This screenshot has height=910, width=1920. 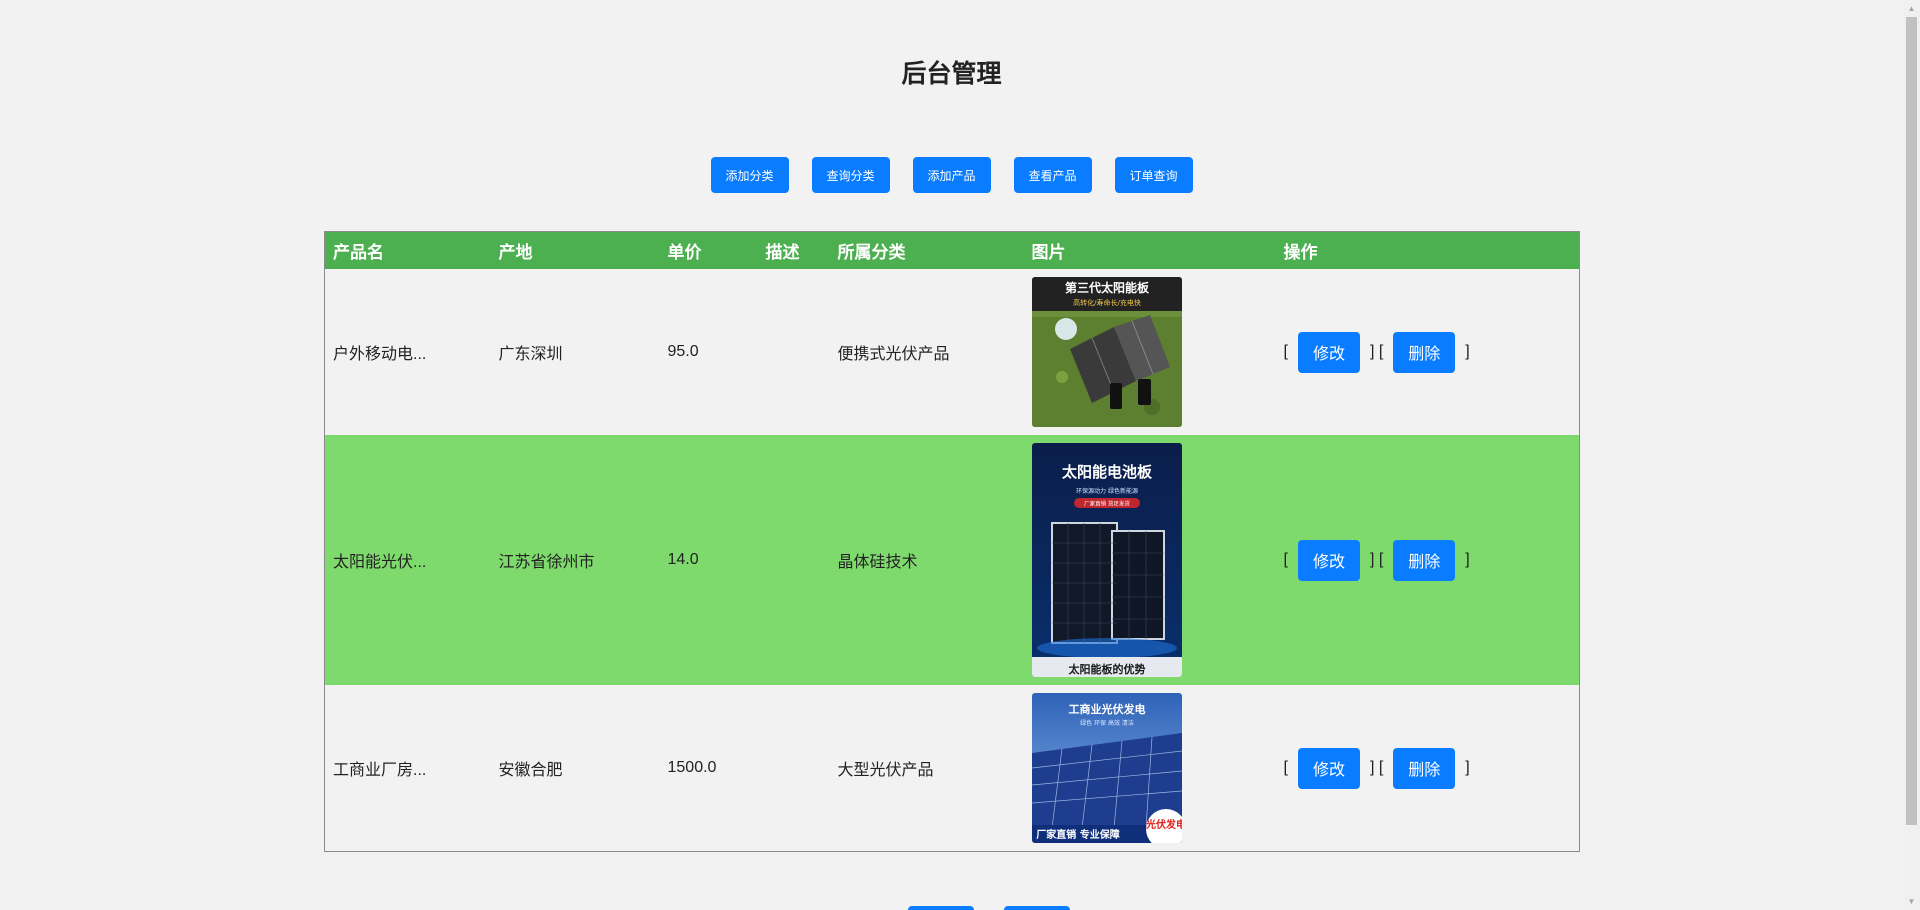 What do you see at coordinates (1149, 250) in the screenshot?
I see `col-header-image: 图片` at bounding box center [1149, 250].